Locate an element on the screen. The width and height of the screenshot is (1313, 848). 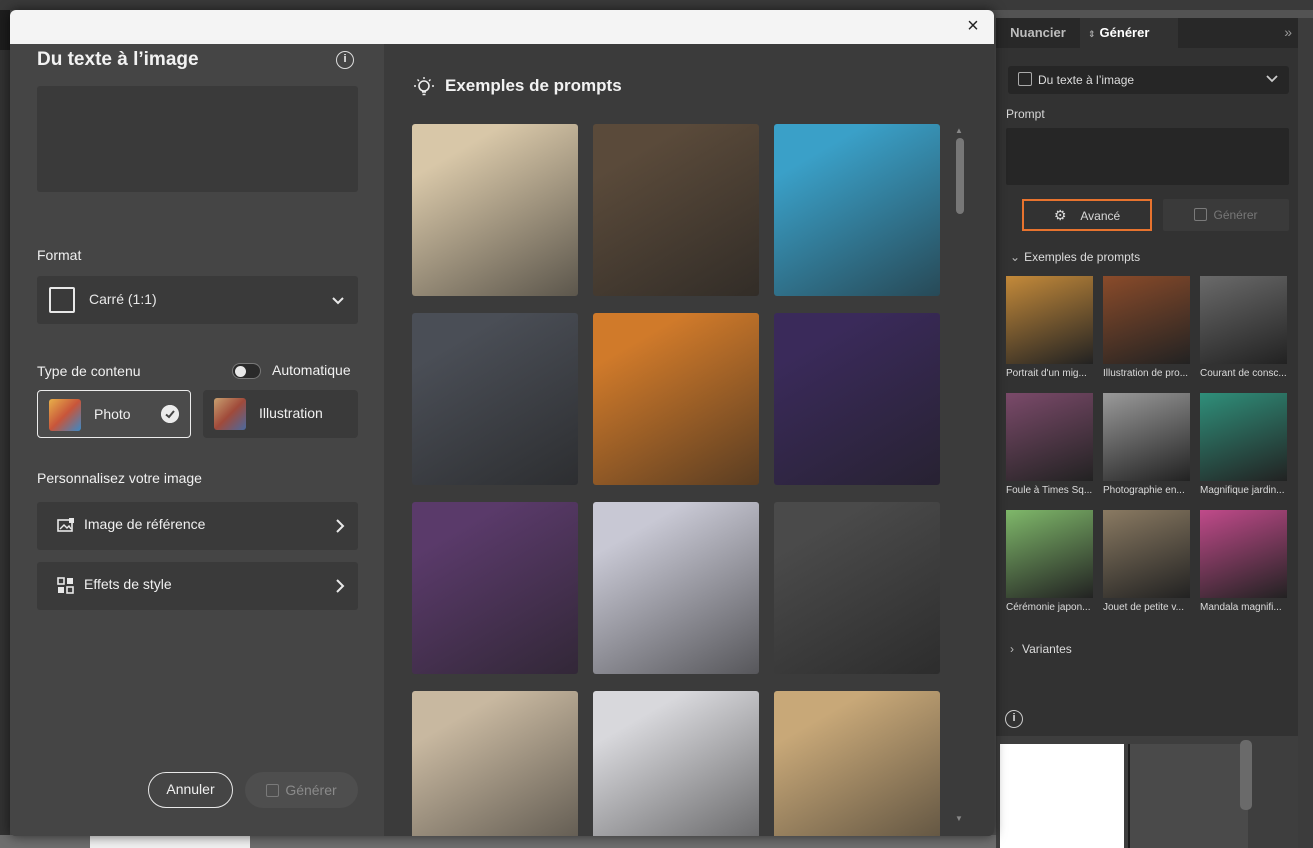
document-page is located at coordinates (1062, 796).